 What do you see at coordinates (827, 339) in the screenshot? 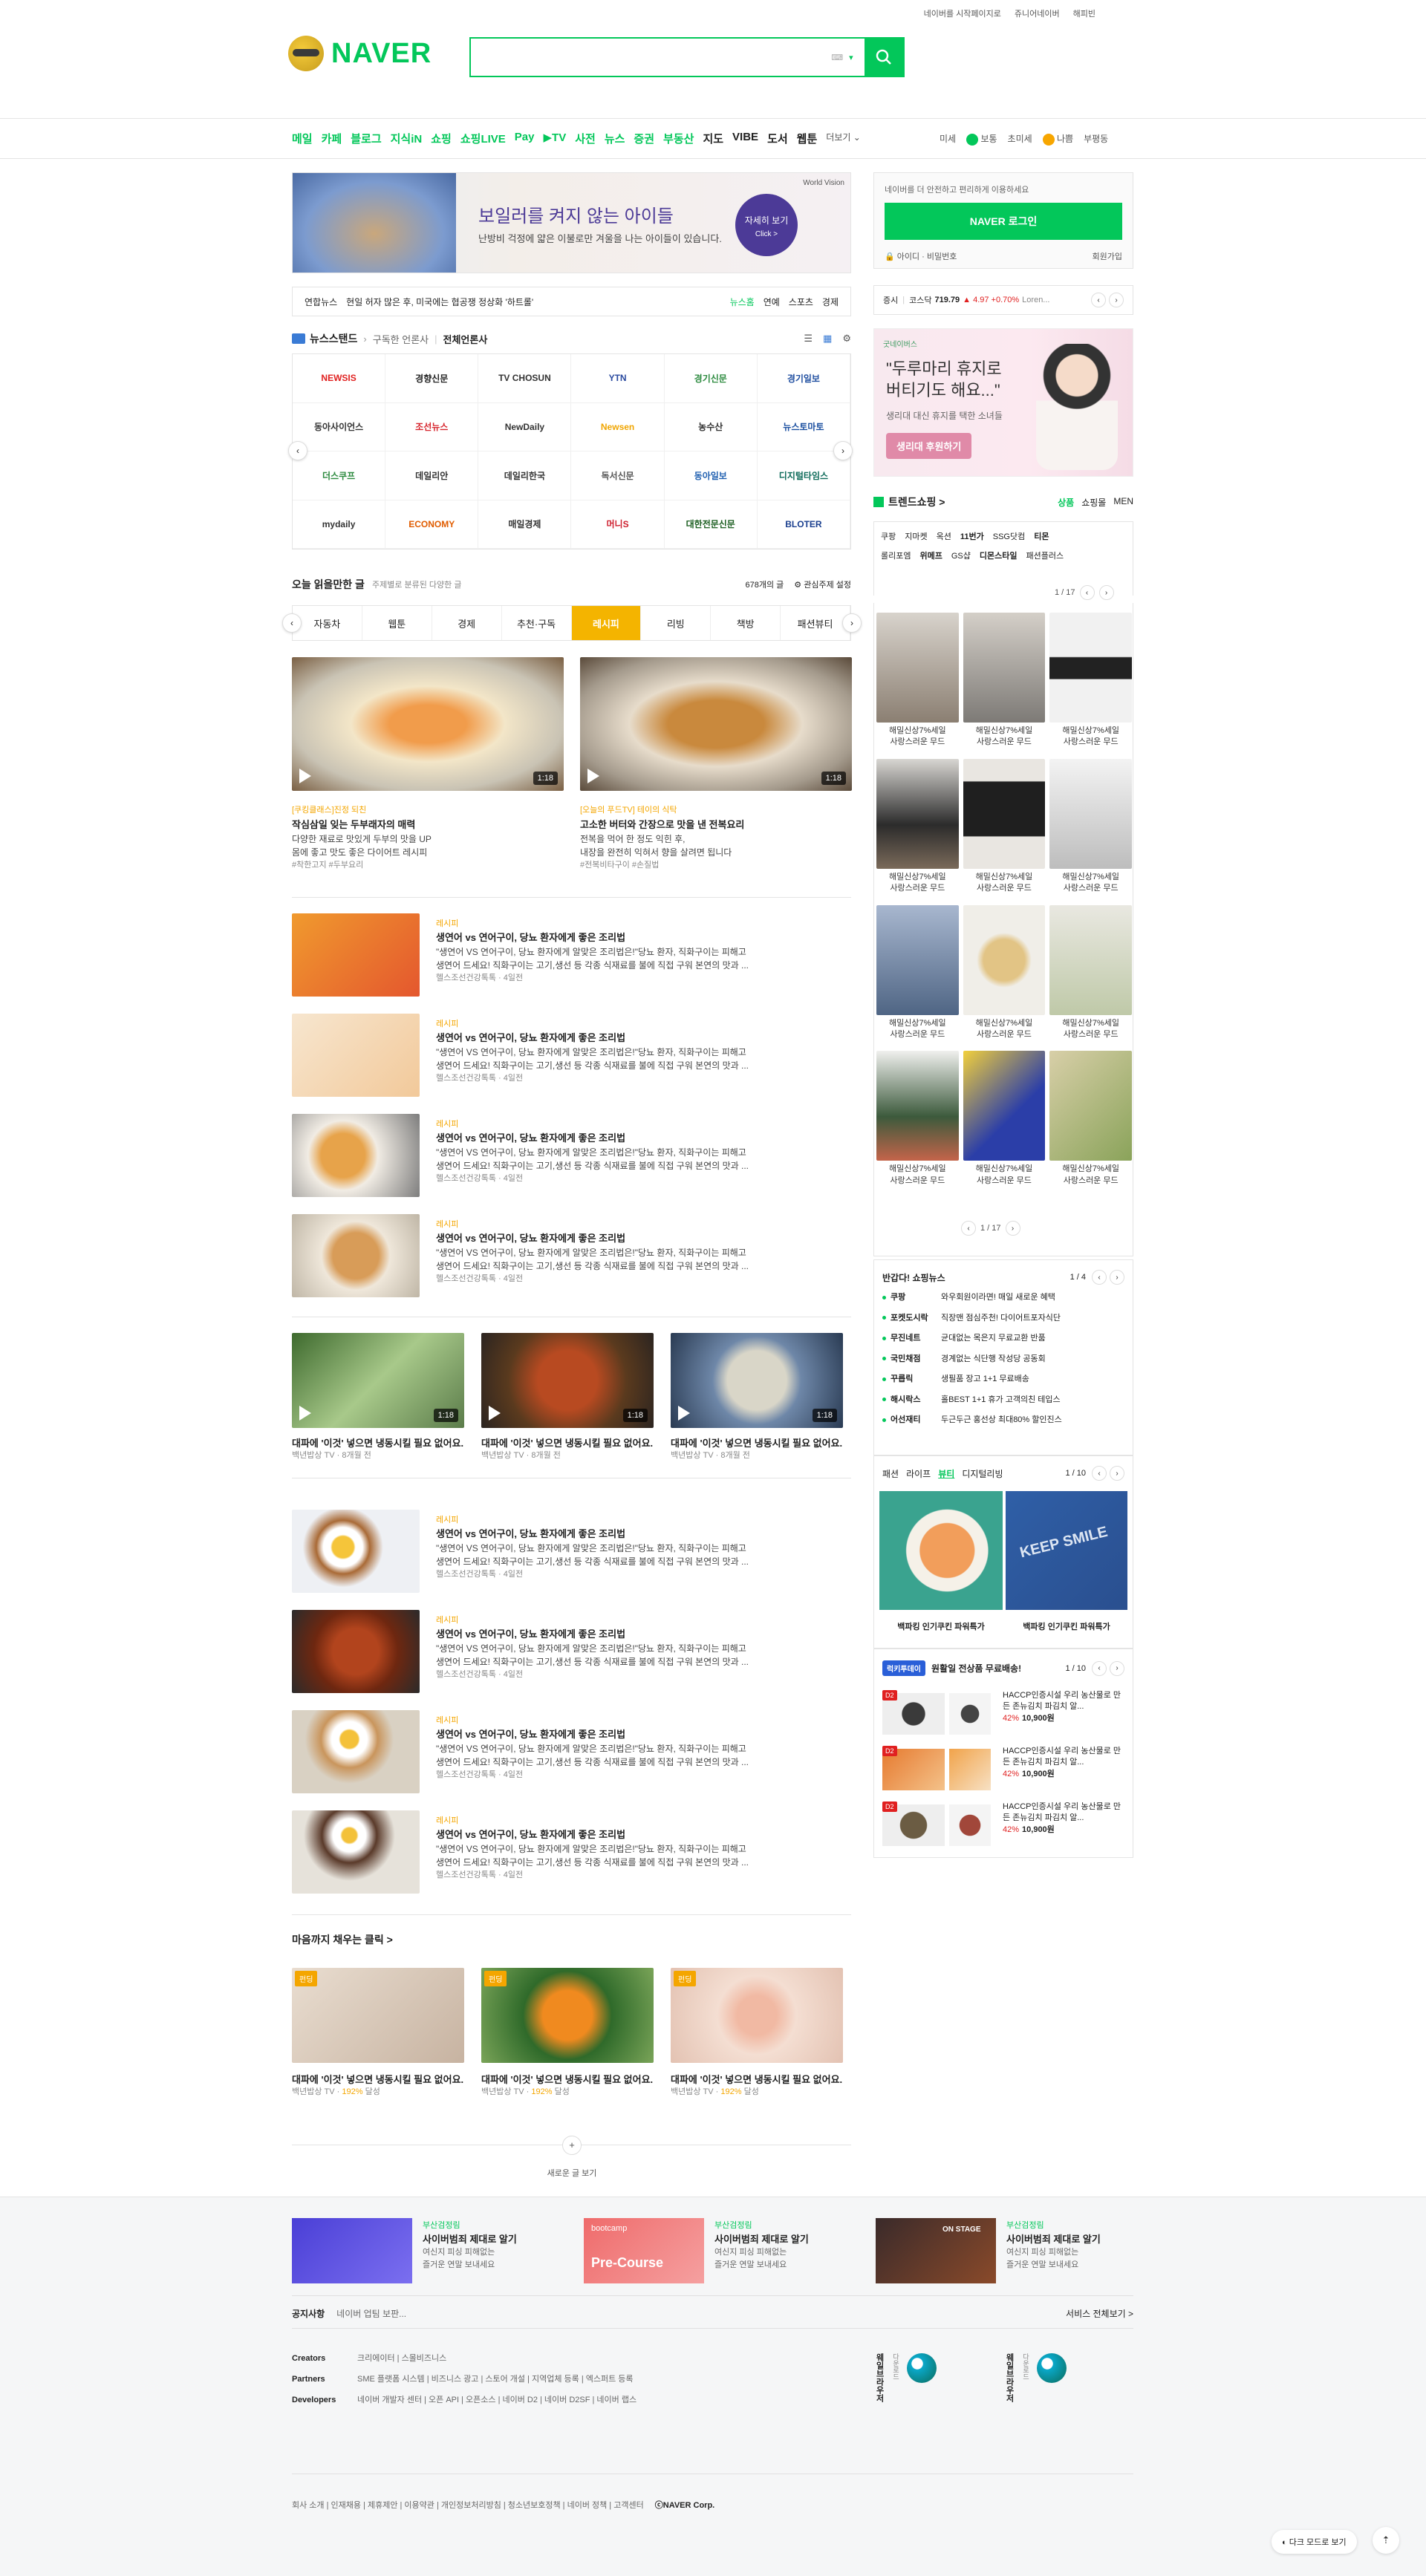
I see `grid-view-icon: ▦` at bounding box center [827, 339].